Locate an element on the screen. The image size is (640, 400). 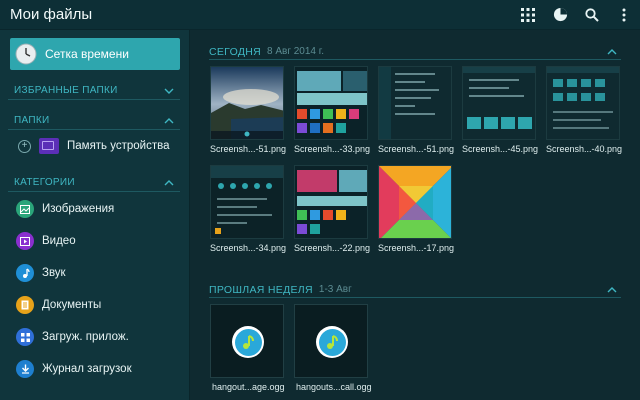
sidebar-item-video: Видео is located at coordinates (96, 241).